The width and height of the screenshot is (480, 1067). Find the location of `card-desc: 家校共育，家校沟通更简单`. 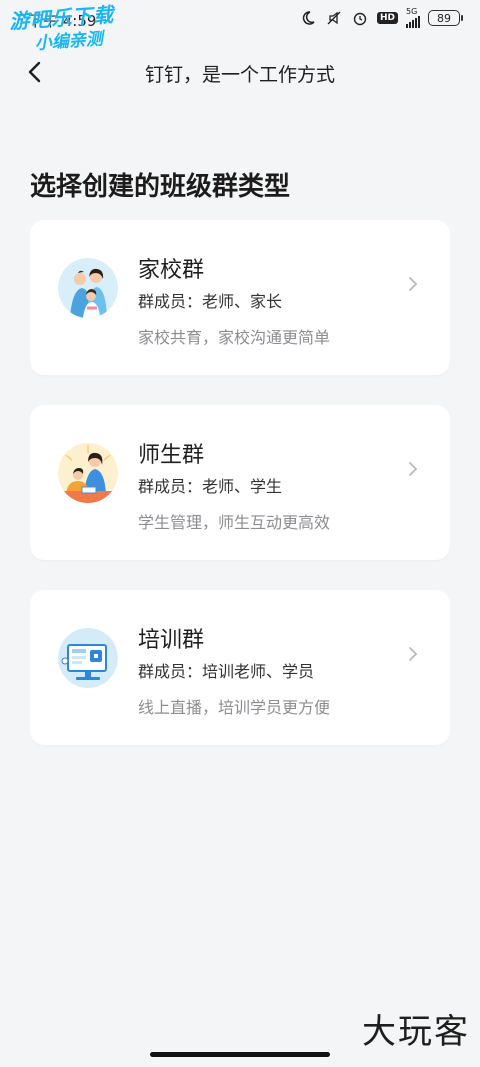

card-desc: 家校共育，家校沟通更简单 is located at coordinates (234, 337).